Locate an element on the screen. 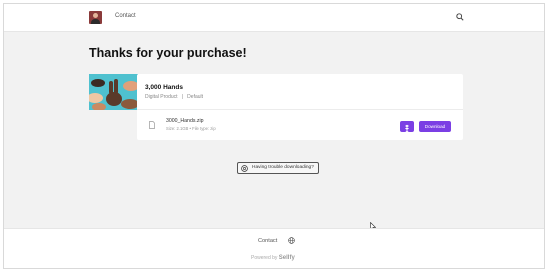 Image resolution: width=550 pixels, height=273 pixels. trouble-downloading-button: Having trouble downloading? is located at coordinates (278, 168).